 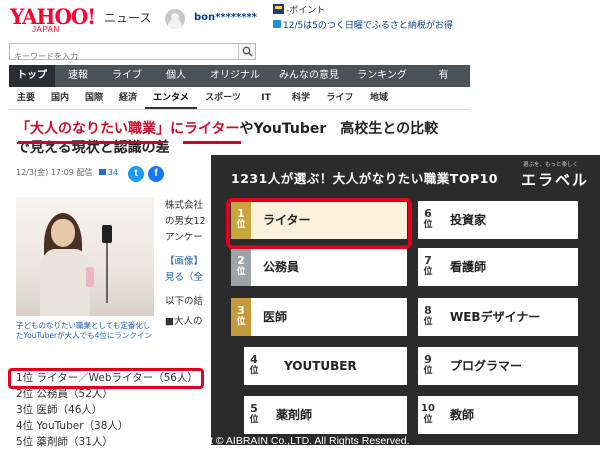 What do you see at coordinates (54, 172) in the screenshot?
I see `publish-date: 12/3(金) 17:09 配信` at bounding box center [54, 172].